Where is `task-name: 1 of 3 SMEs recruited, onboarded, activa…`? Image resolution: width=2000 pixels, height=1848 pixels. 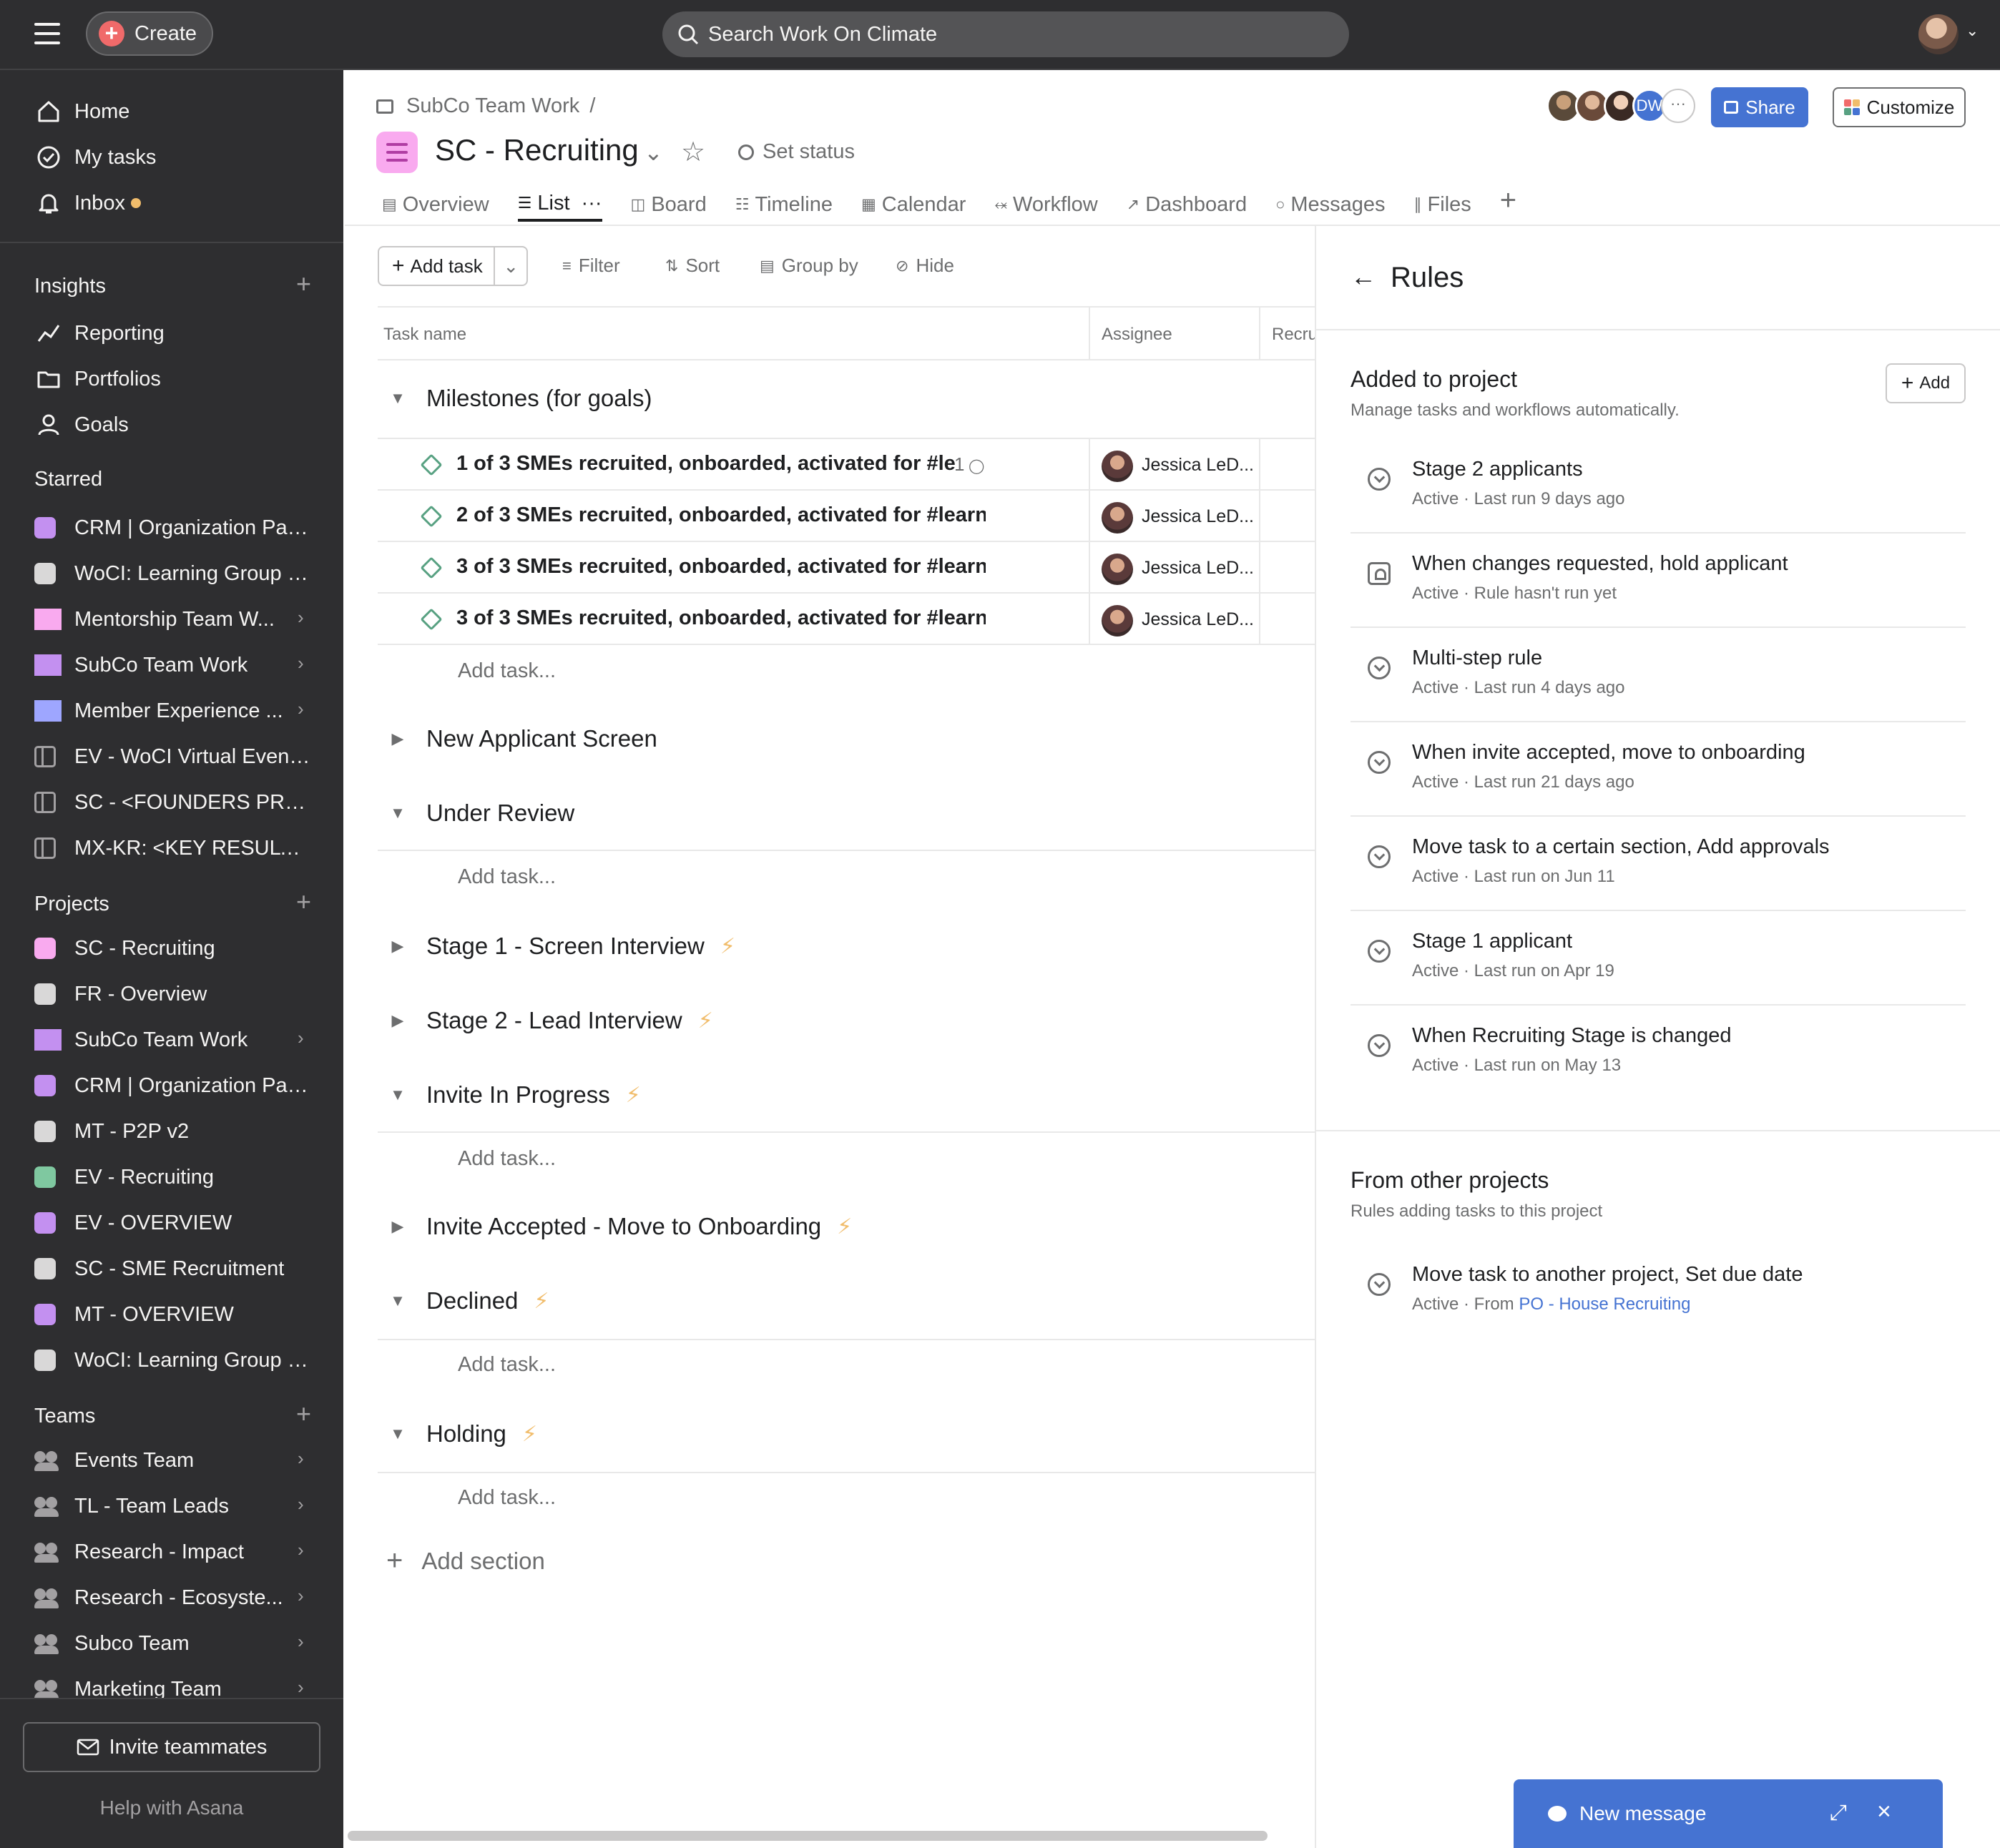
task-name: 1 of 3 SMEs recruited, onboarded, activa… is located at coordinates (721, 464).